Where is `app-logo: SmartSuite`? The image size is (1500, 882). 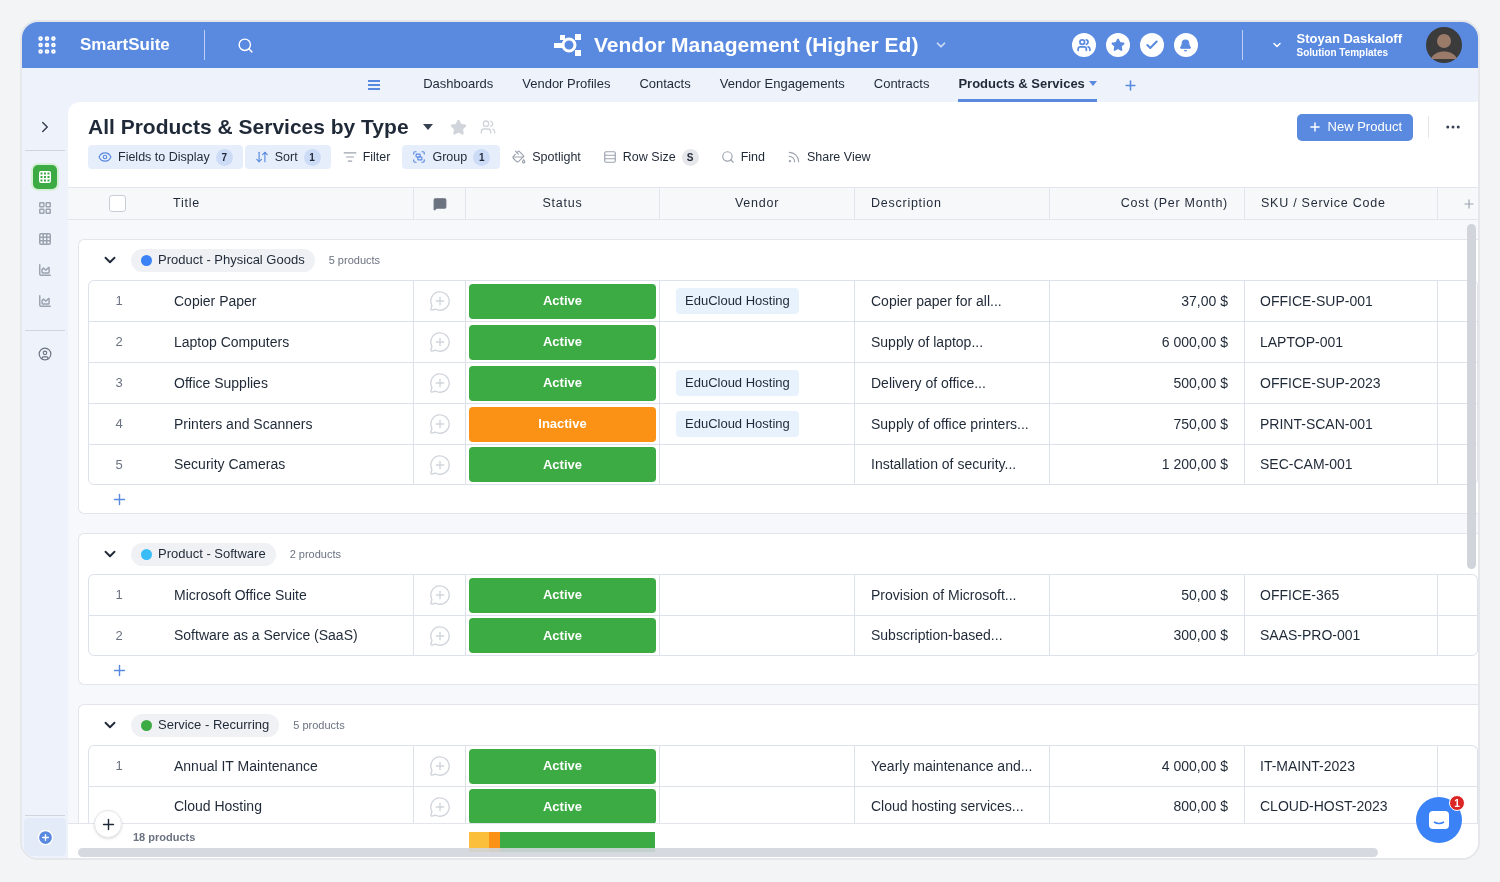 app-logo: SmartSuite is located at coordinates (125, 45).